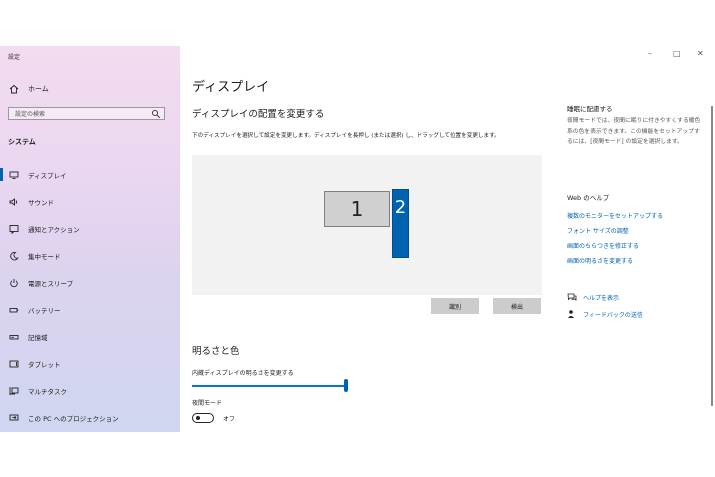 Image resolution: width=715 pixels, height=477 pixels. Describe the element at coordinates (269, 386) in the screenshot. I see `brightness-slider-track` at that location.